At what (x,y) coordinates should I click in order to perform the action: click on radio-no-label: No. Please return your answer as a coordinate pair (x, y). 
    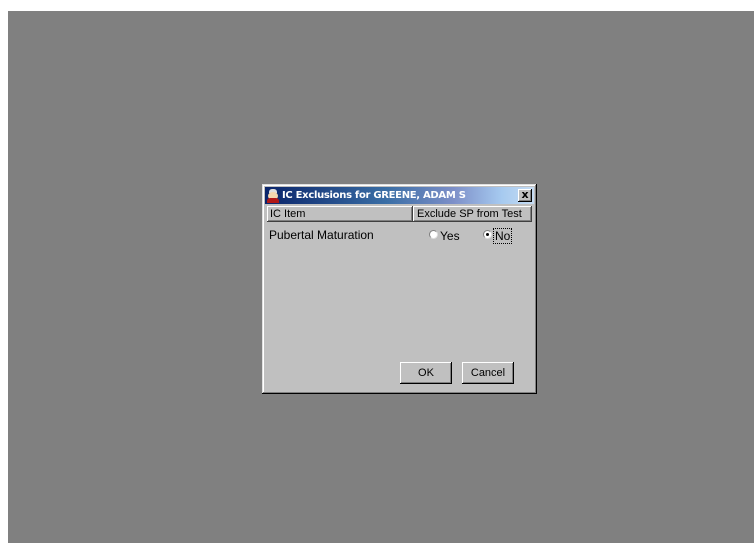
    Looking at the image, I should click on (502, 236).